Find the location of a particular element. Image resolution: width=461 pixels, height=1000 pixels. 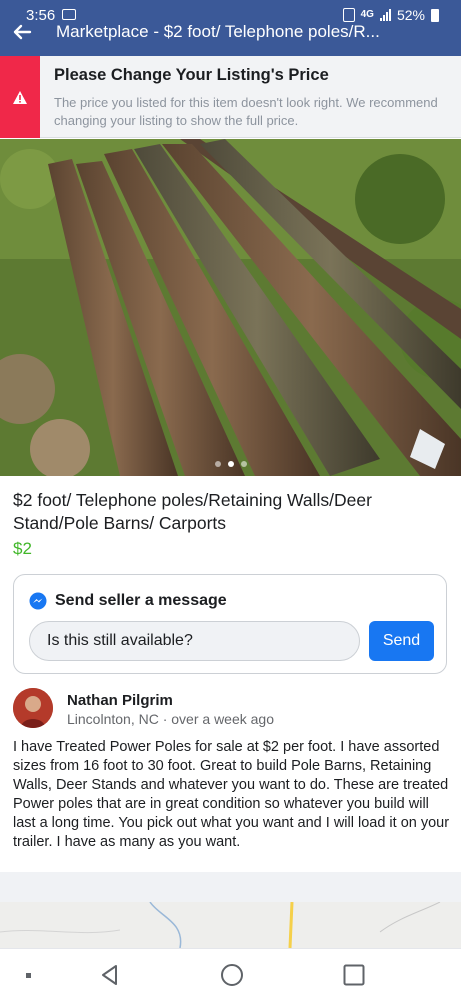

status-indicators: 4G 52% is located at coordinates (390, 15).